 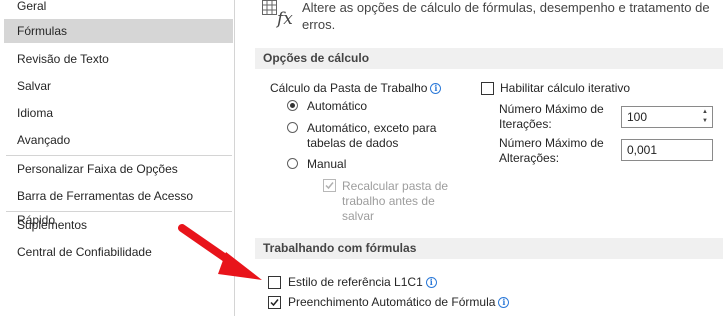 What do you see at coordinates (118, 140) in the screenshot?
I see `sidebar-item-avancado: Avançado` at bounding box center [118, 140].